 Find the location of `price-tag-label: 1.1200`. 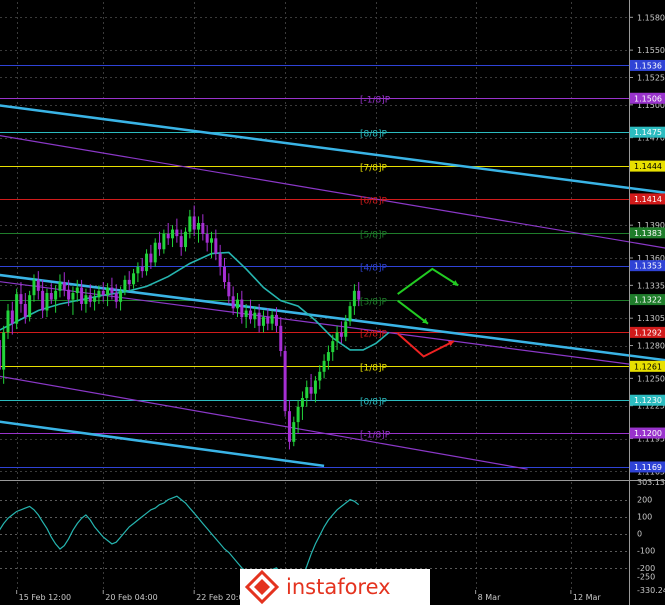

price-tag-label: 1.1200 is located at coordinates (648, 433).